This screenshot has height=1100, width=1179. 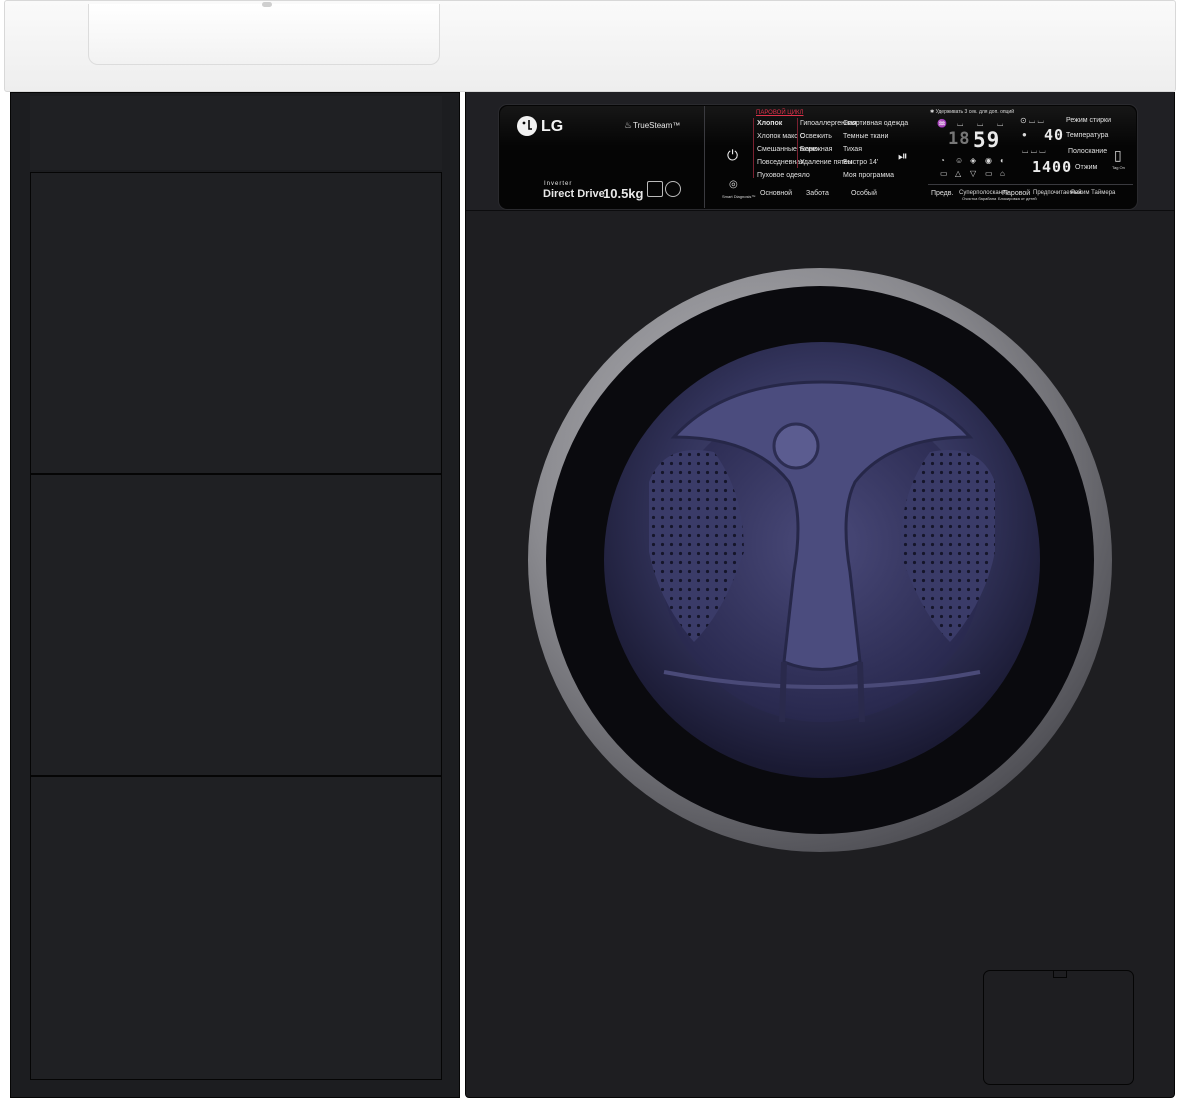 I want to click on program-quick14: Быстро 14', so click(x=860, y=162).